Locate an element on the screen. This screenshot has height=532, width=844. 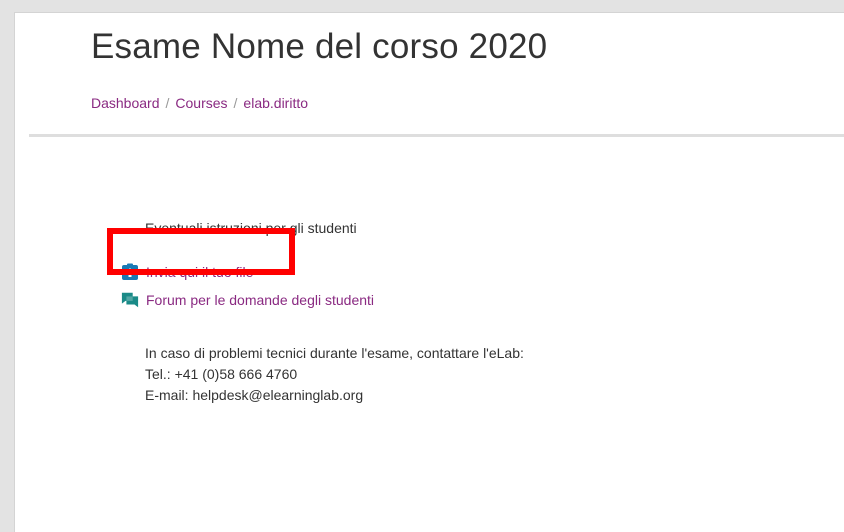
activity-forum: Forum per le domande degli studenti is located at coordinates (247, 300).